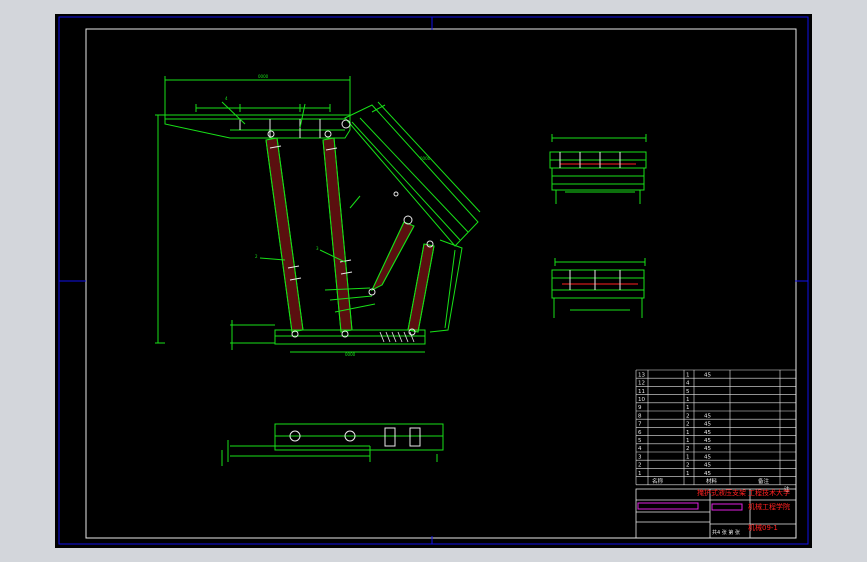 This screenshot has width=867, height=562. Describe the element at coordinates (769, 506) in the screenshot. I see `school-line2: 机械工程学院` at that location.